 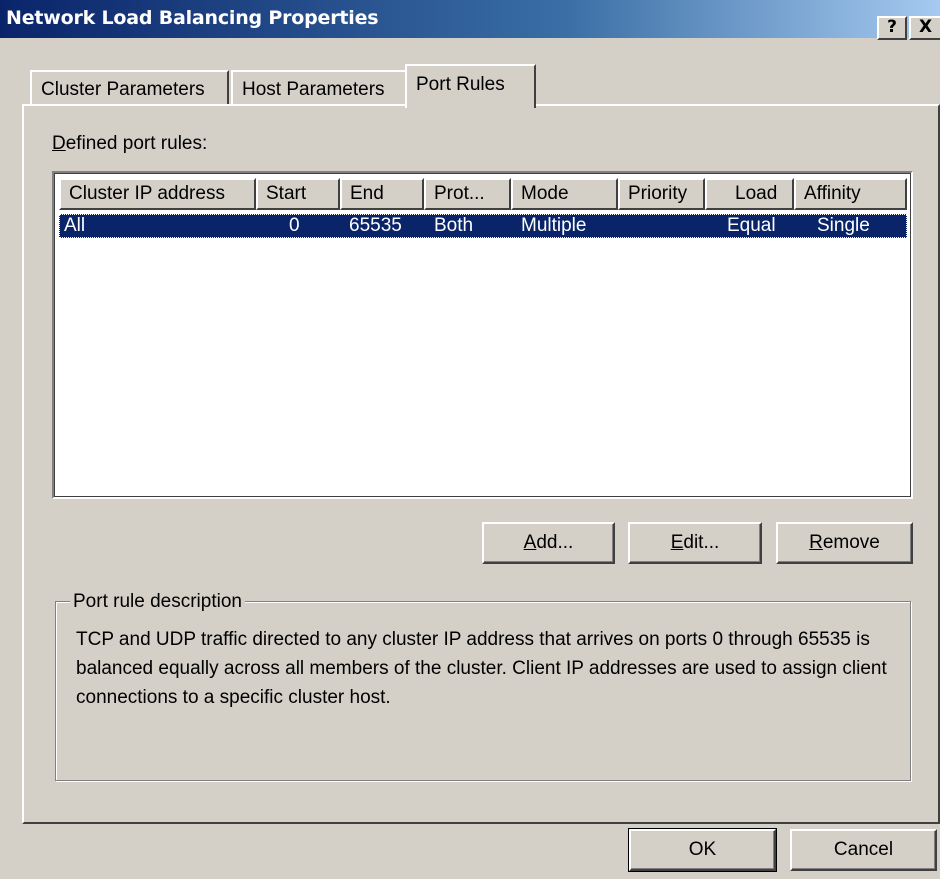 I want to click on cell-affinity: Single, so click(x=843, y=225).